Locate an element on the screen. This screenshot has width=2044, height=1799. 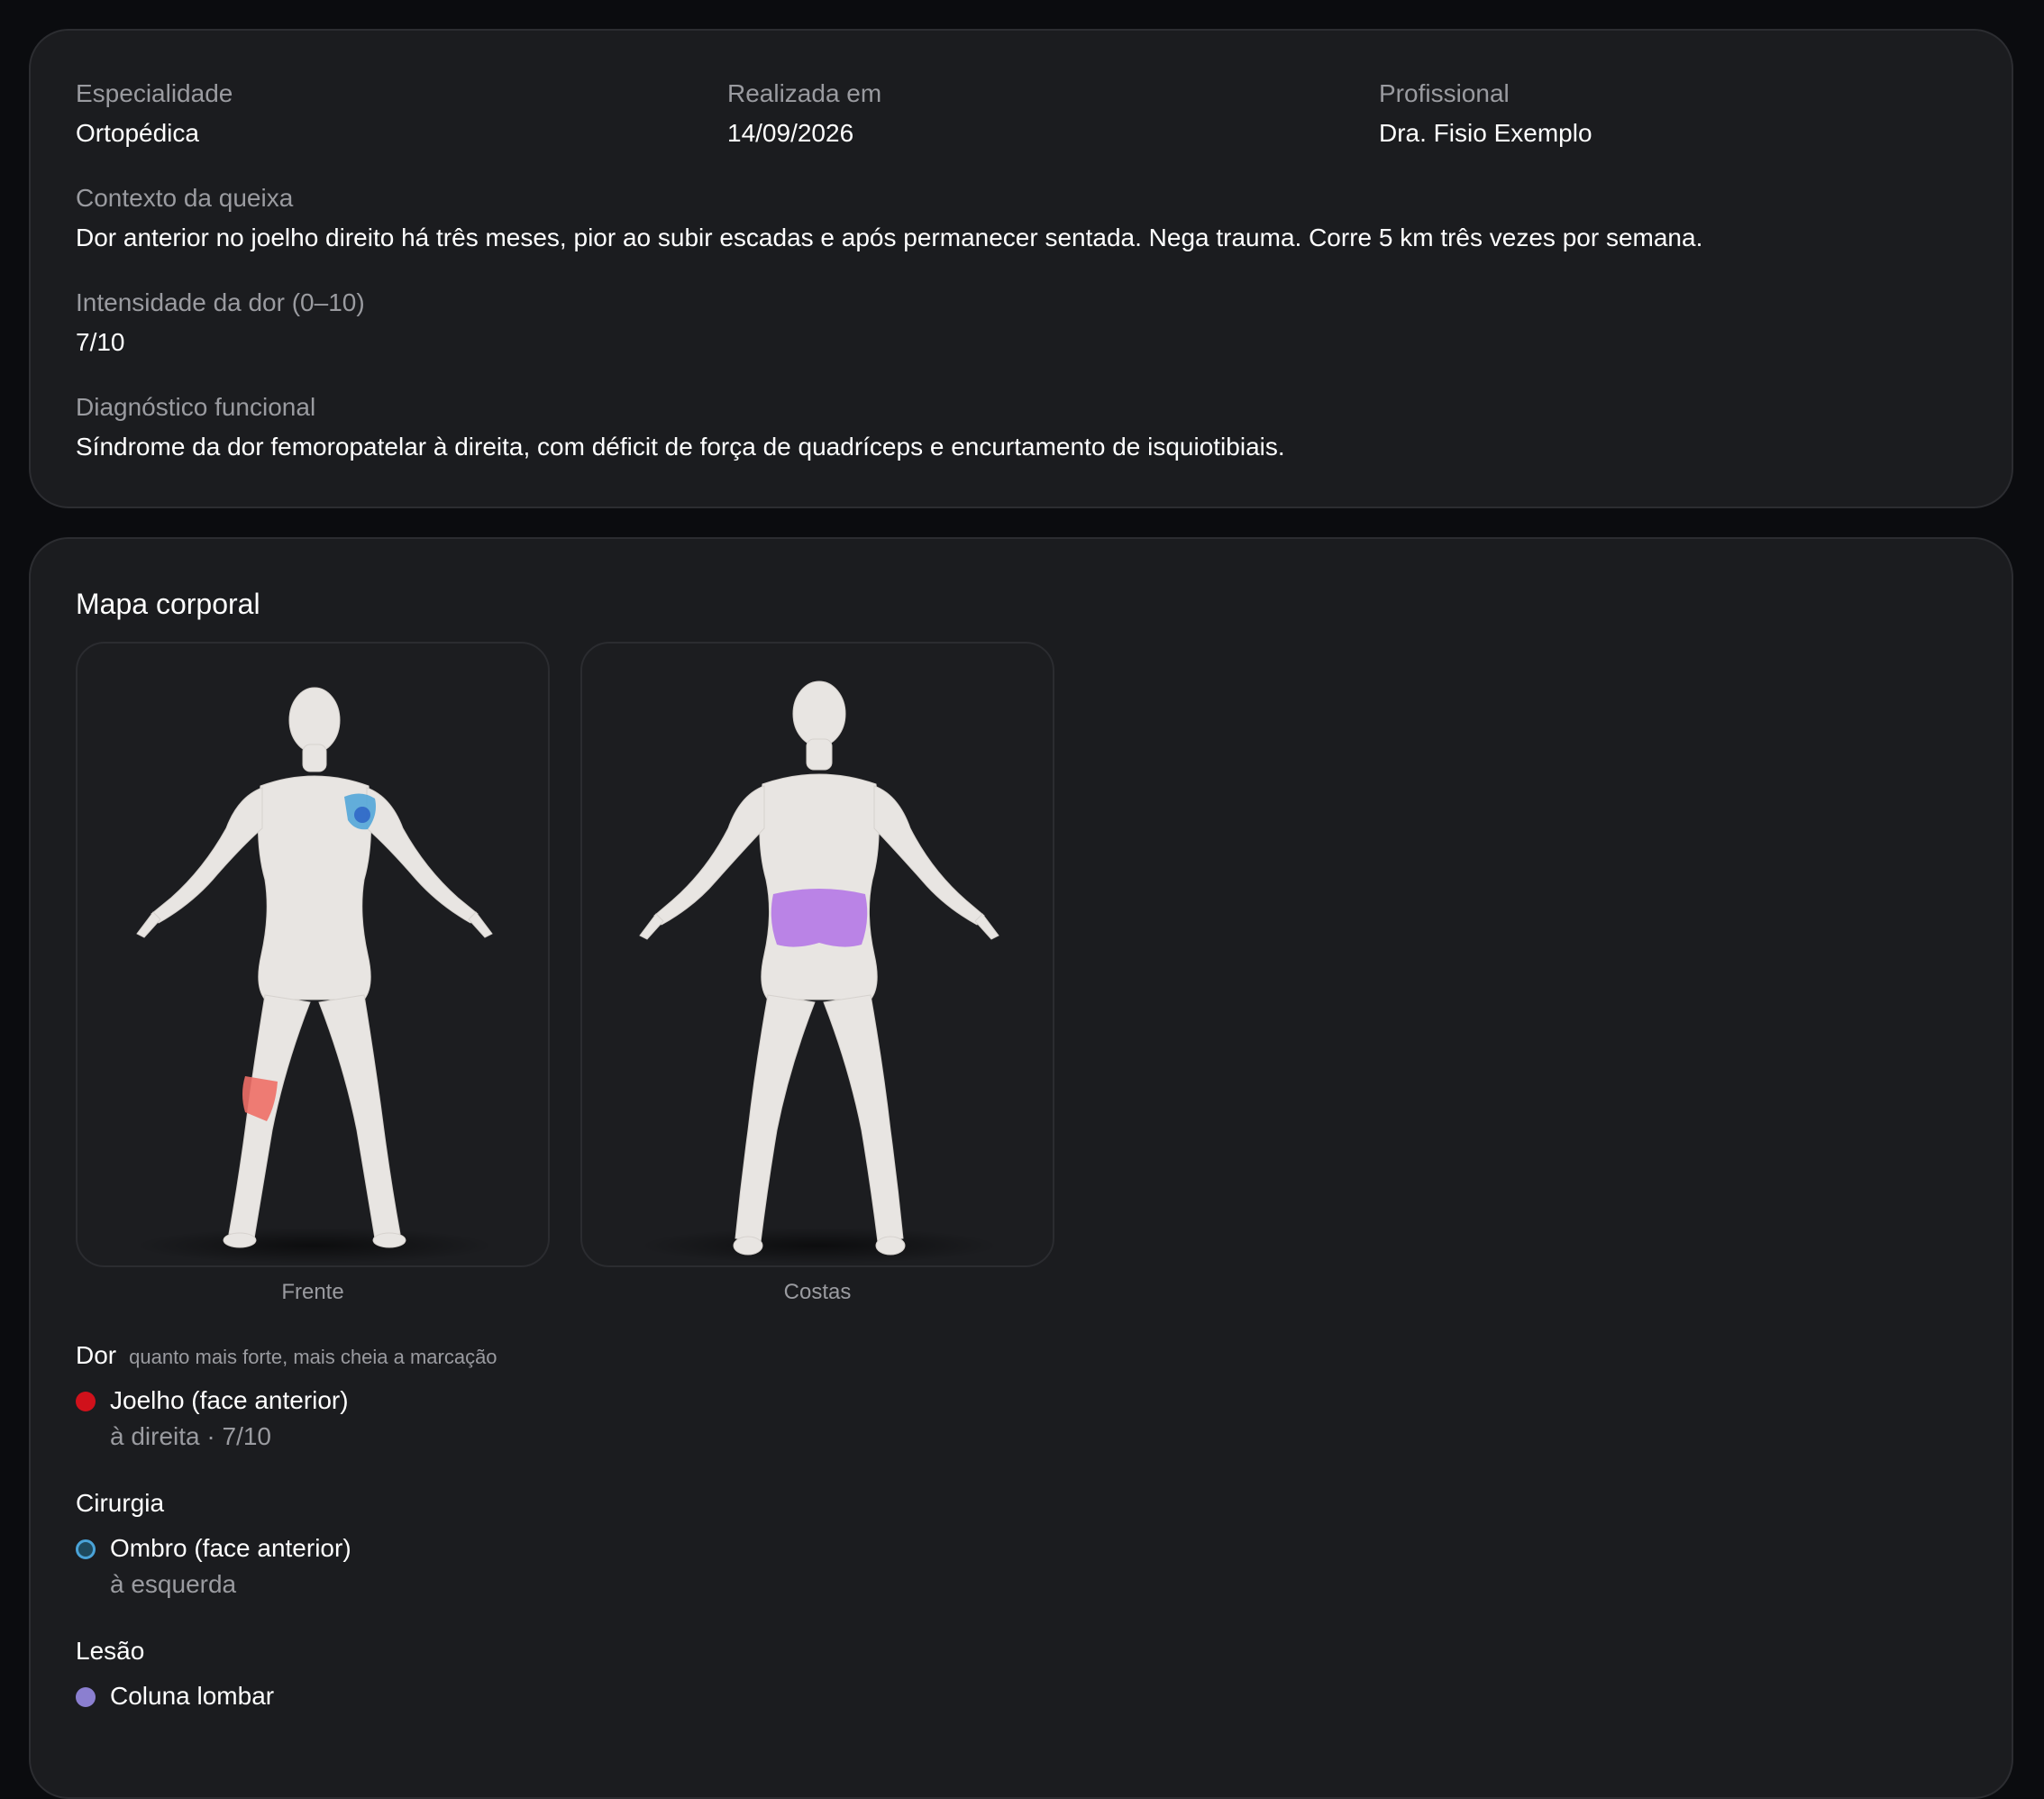
legend-injury-title: Lesão is located at coordinates (110, 1651).